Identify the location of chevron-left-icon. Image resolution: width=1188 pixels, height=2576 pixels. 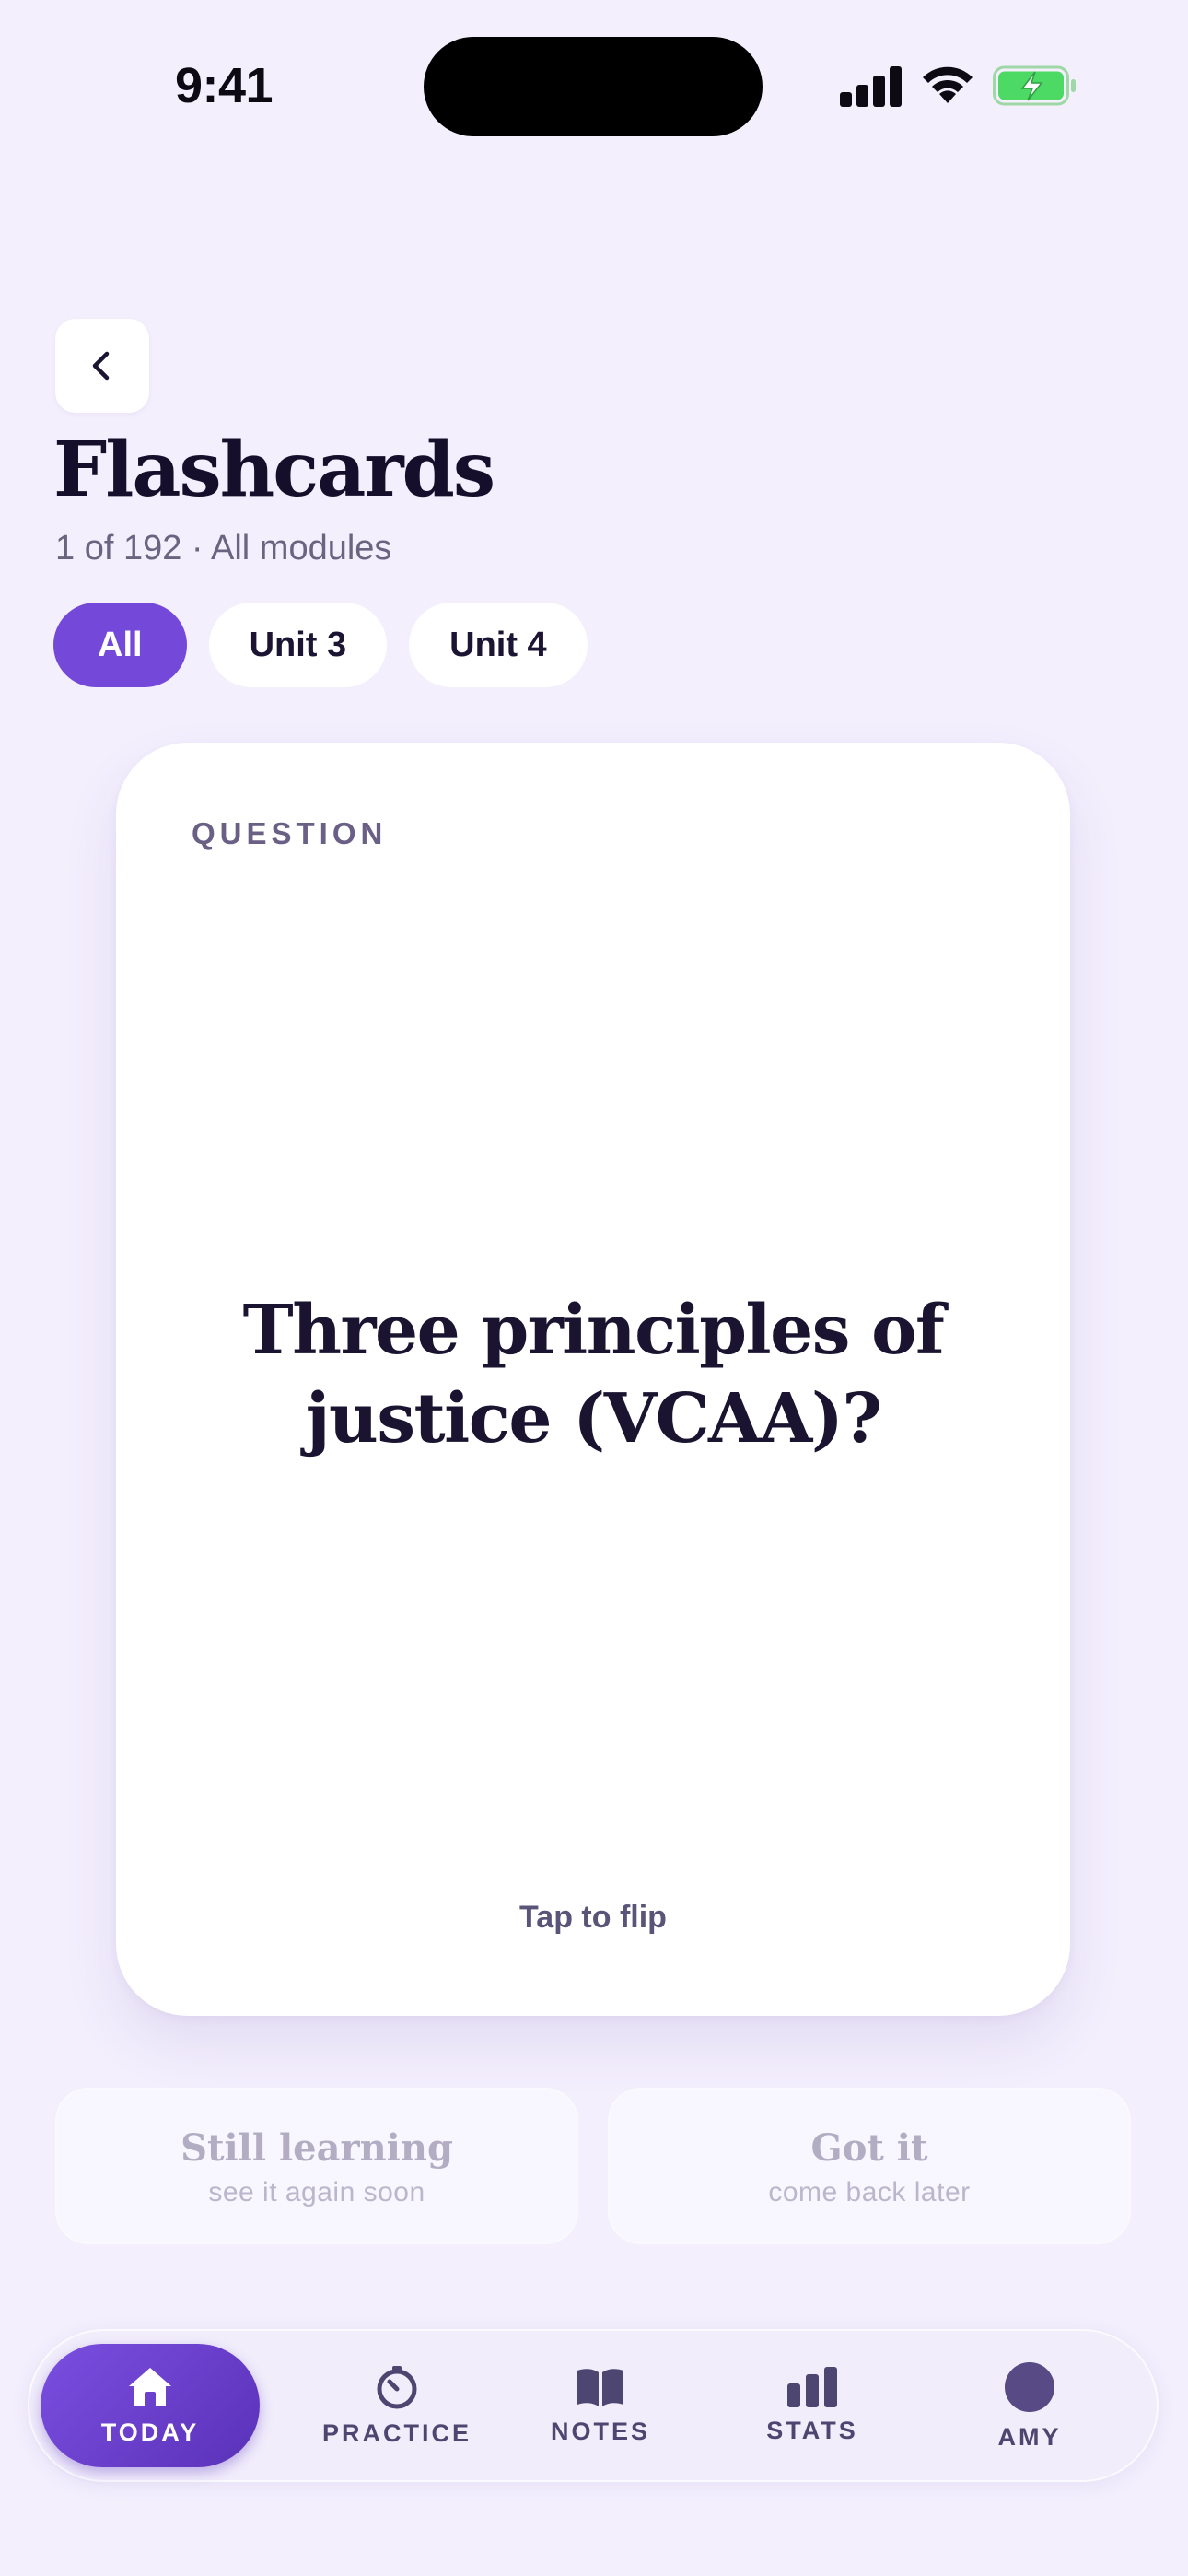
(101, 366).